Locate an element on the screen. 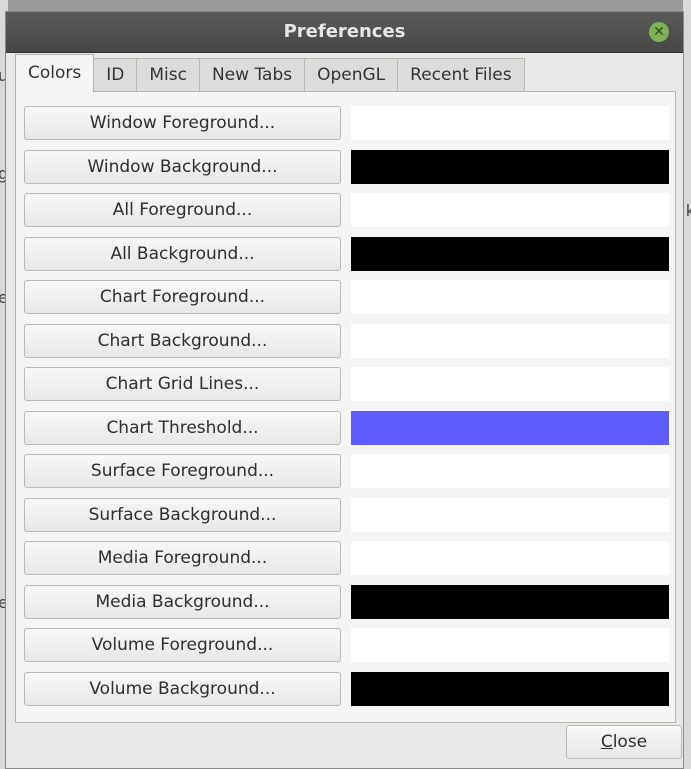  surface-foreground-swatch is located at coordinates (510, 471).